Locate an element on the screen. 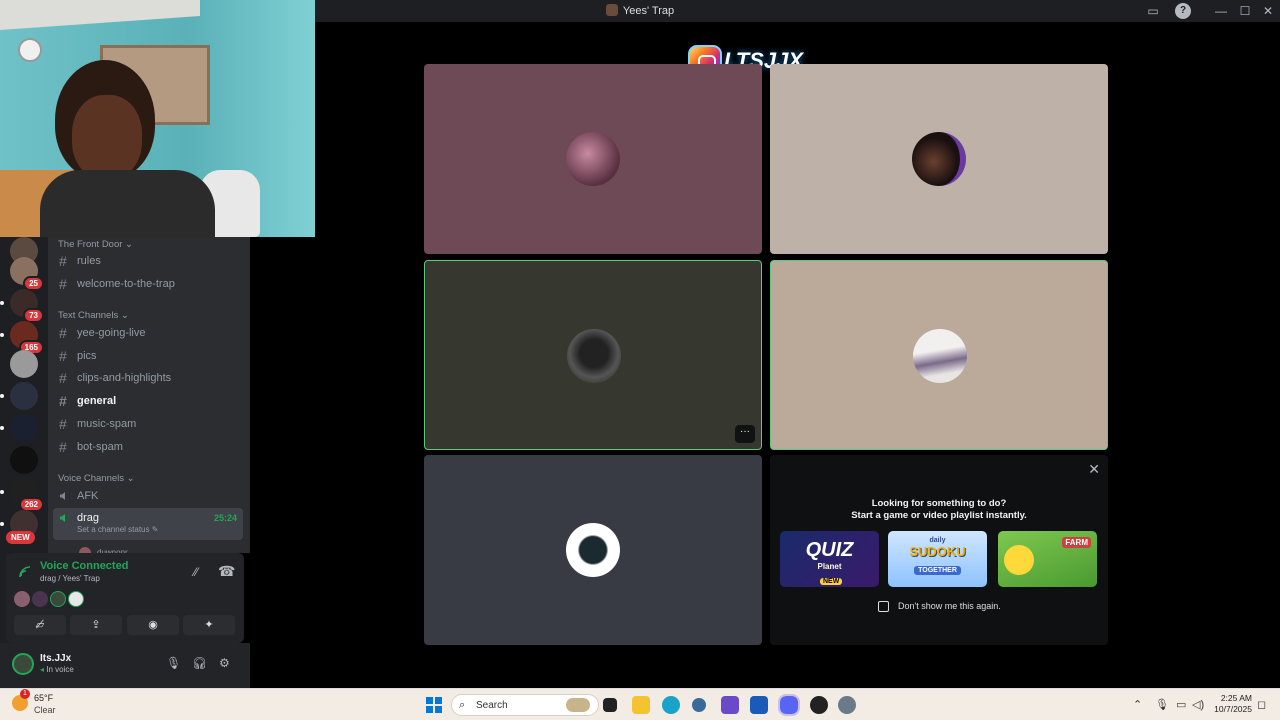  user-avatar is located at coordinates (23, 664).